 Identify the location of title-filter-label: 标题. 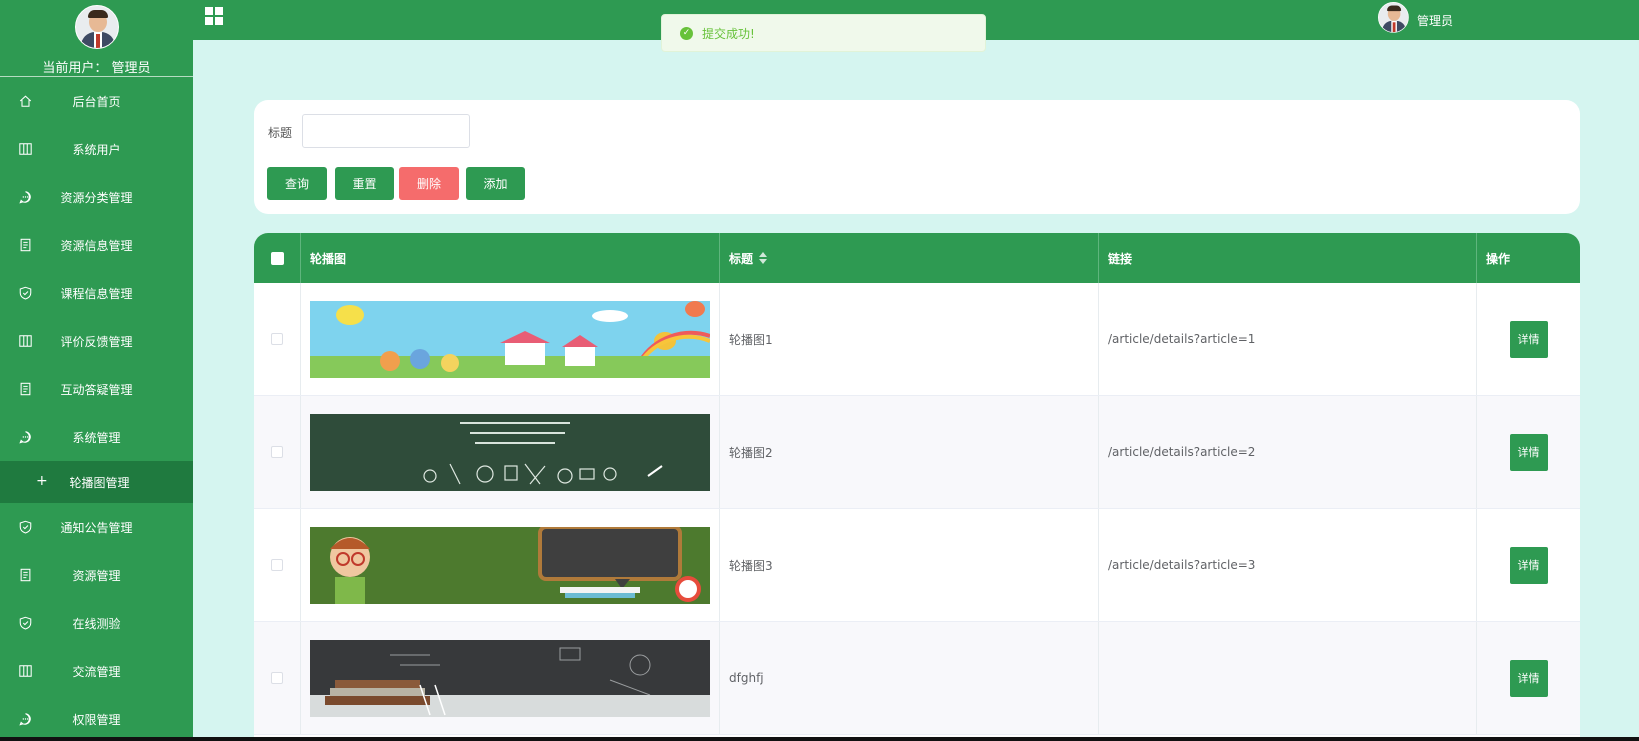
(280, 133).